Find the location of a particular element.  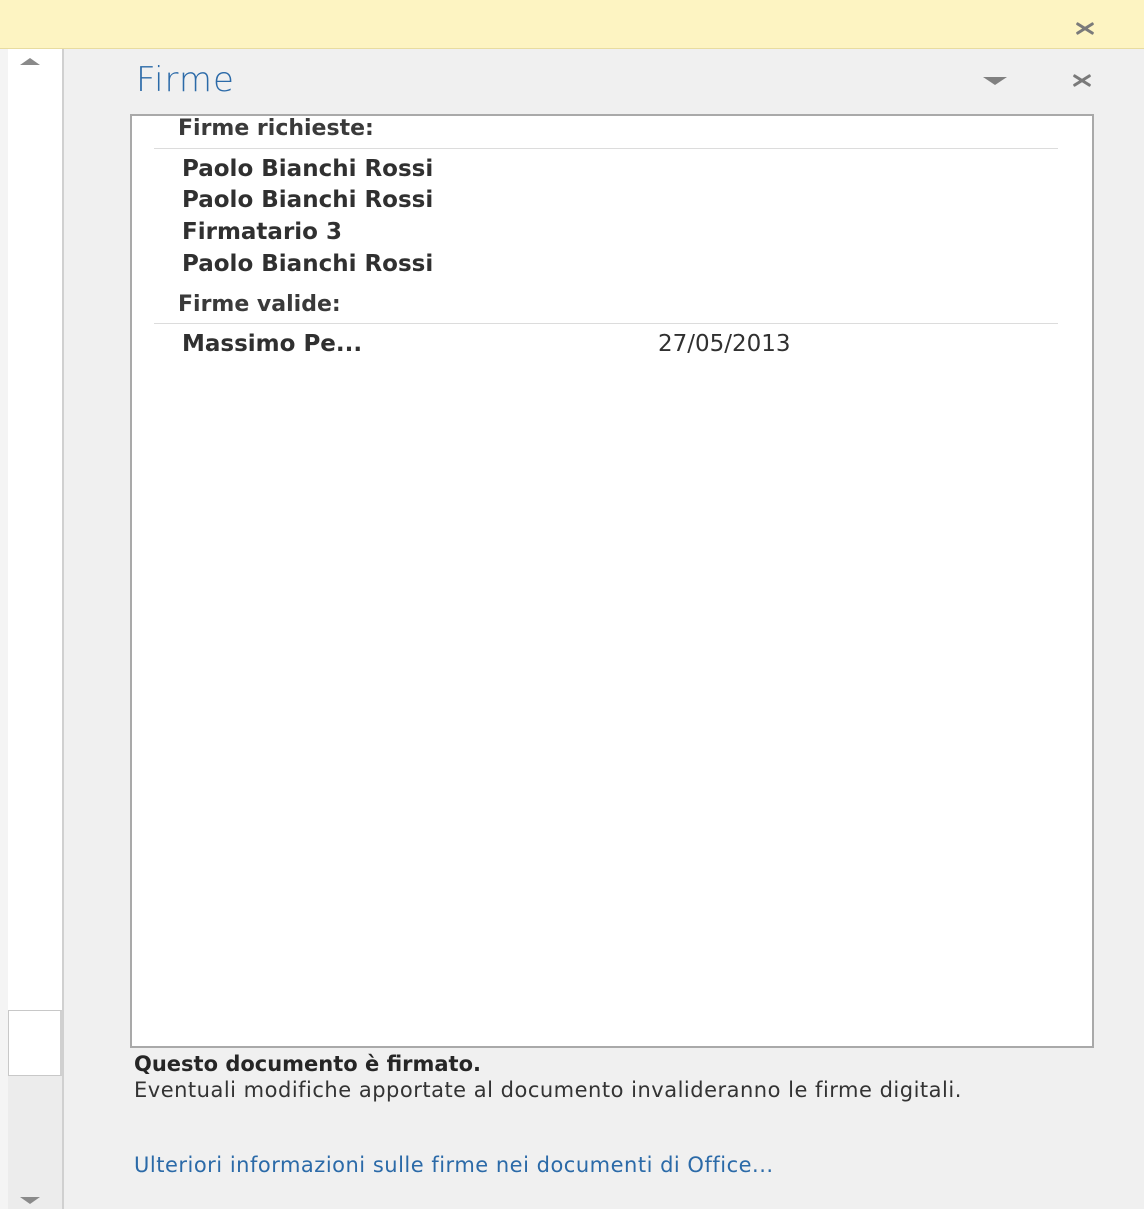

arrow-down-icon is located at coordinates (30, 1200).